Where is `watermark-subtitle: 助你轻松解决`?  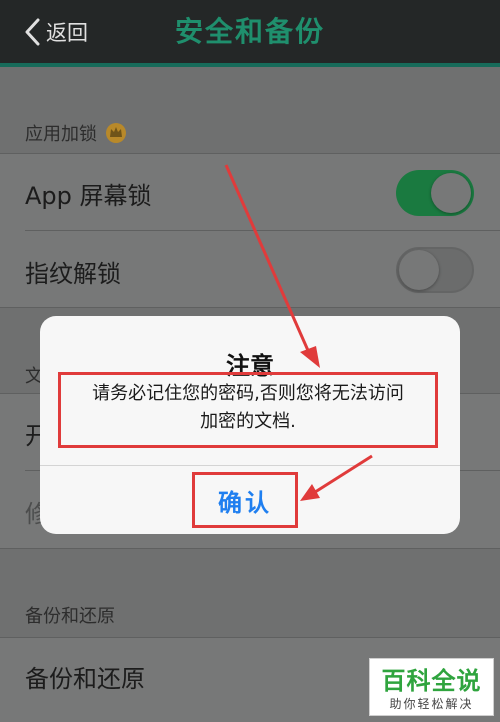 watermark-subtitle: 助你轻松解决 is located at coordinates (431, 704).